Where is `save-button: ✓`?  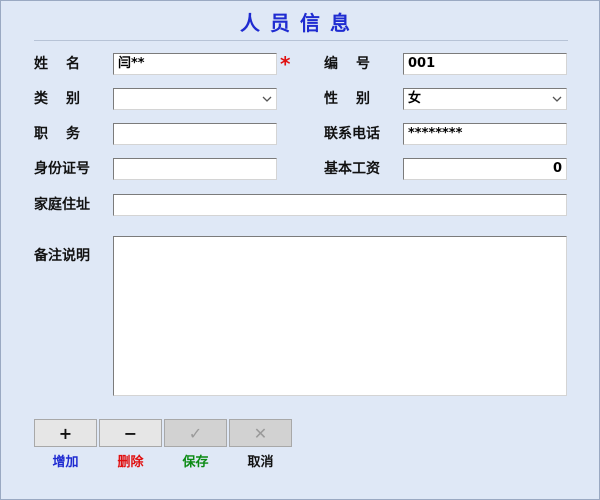
save-button: ✓ is located at coordinates (195, 433).